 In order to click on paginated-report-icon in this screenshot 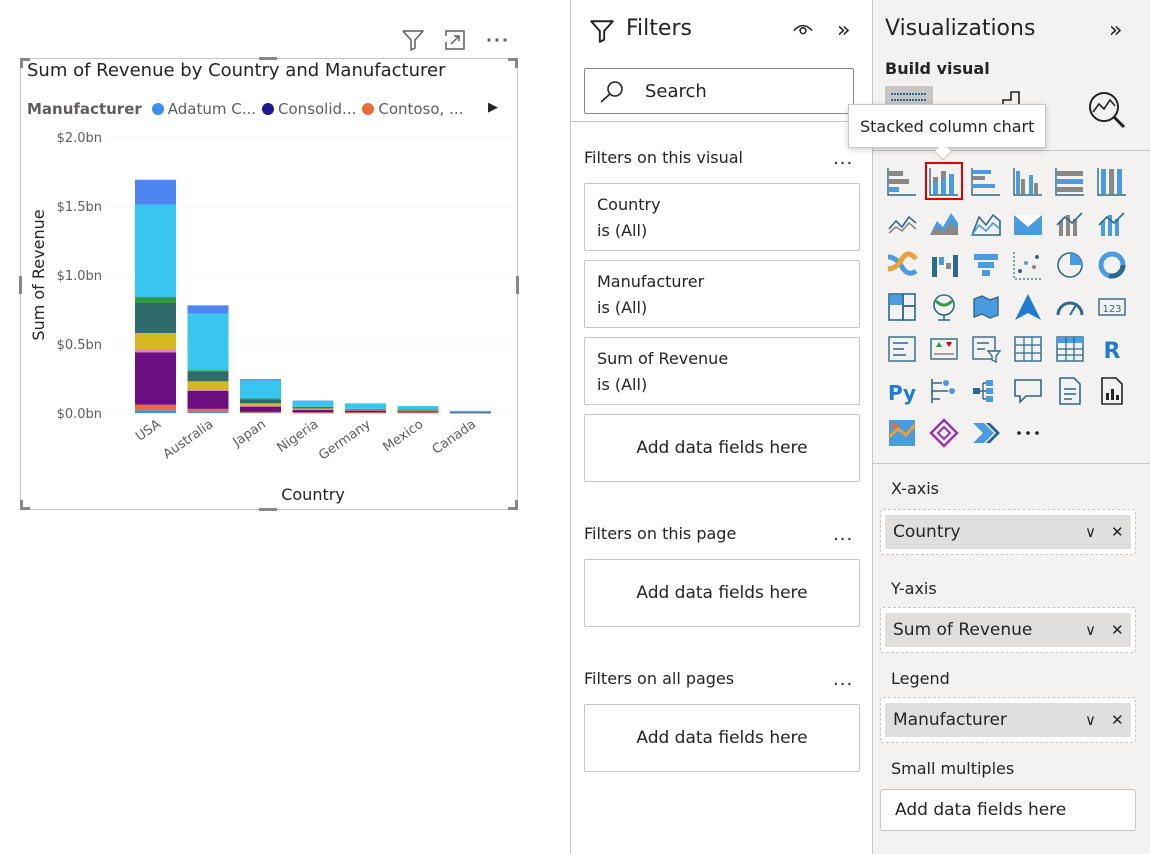, I will do `click(1112, 391)`.